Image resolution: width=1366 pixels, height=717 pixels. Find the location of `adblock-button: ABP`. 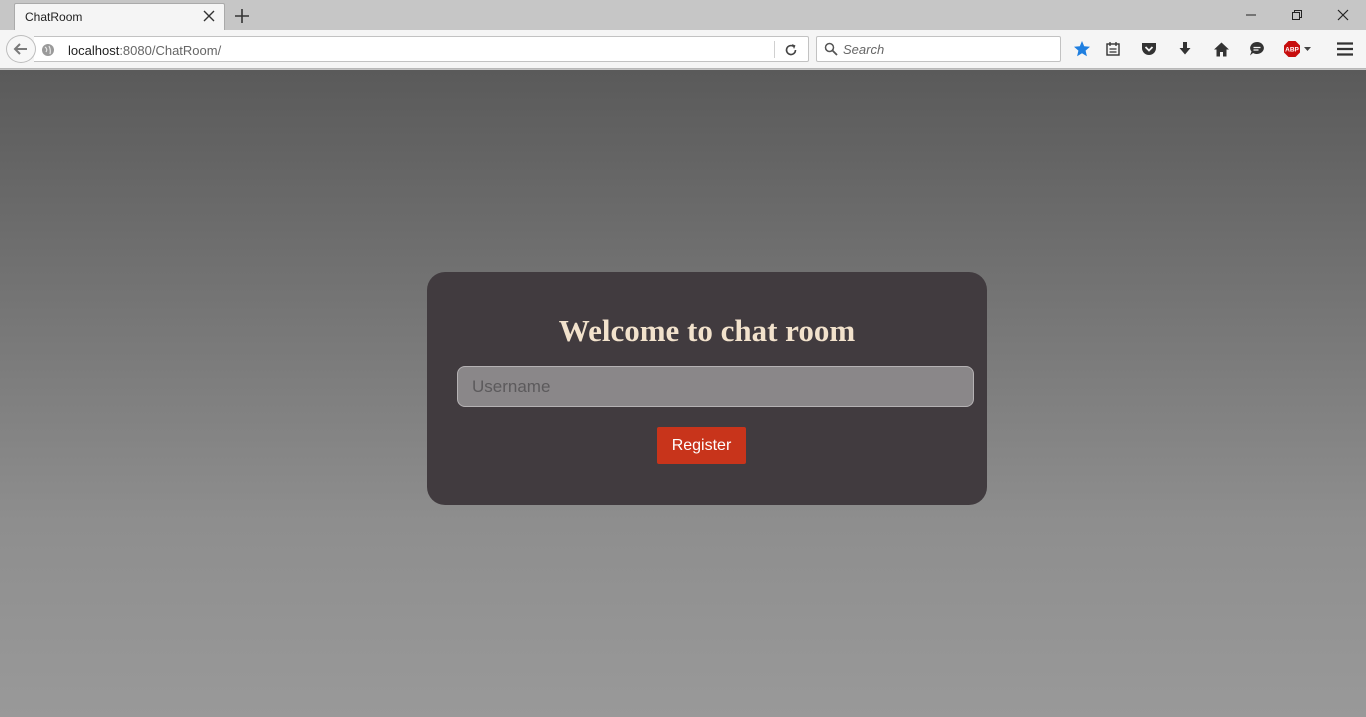

adblock-button: ABP is located at coordinates (1298, 49).